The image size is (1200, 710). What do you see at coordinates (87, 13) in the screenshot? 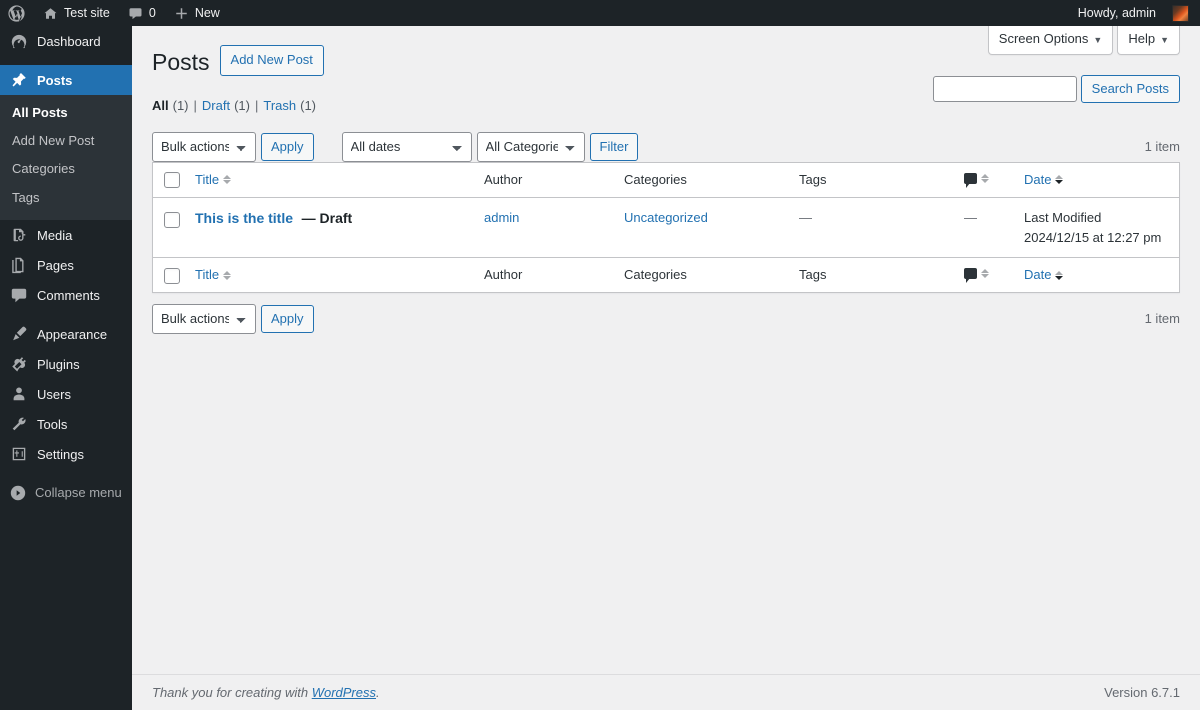
I see `site-name-label: Test site` at bounding box center [87, 13].